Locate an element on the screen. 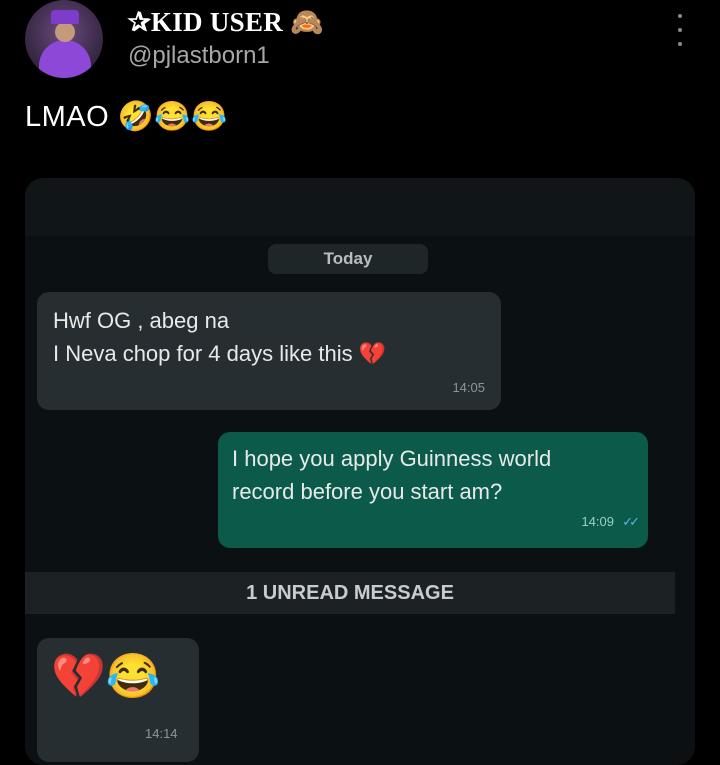  avatar is located at coordinates (64, 39).